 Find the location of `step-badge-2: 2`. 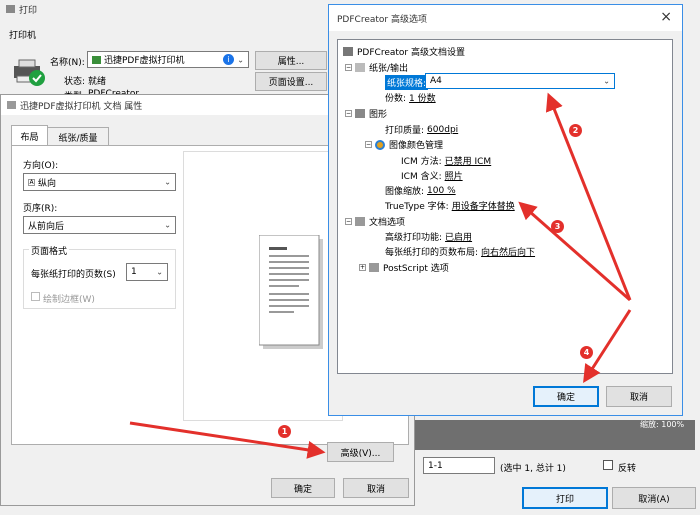

step-badge-2: 2 is located at coordinates (575, 130).